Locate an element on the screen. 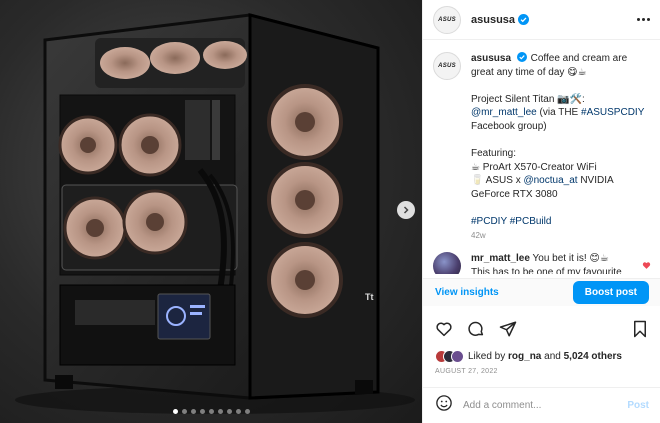 Image resolution: width=660 pixels, height=423 pixels. comment-input is located at coordinates (545, 405).